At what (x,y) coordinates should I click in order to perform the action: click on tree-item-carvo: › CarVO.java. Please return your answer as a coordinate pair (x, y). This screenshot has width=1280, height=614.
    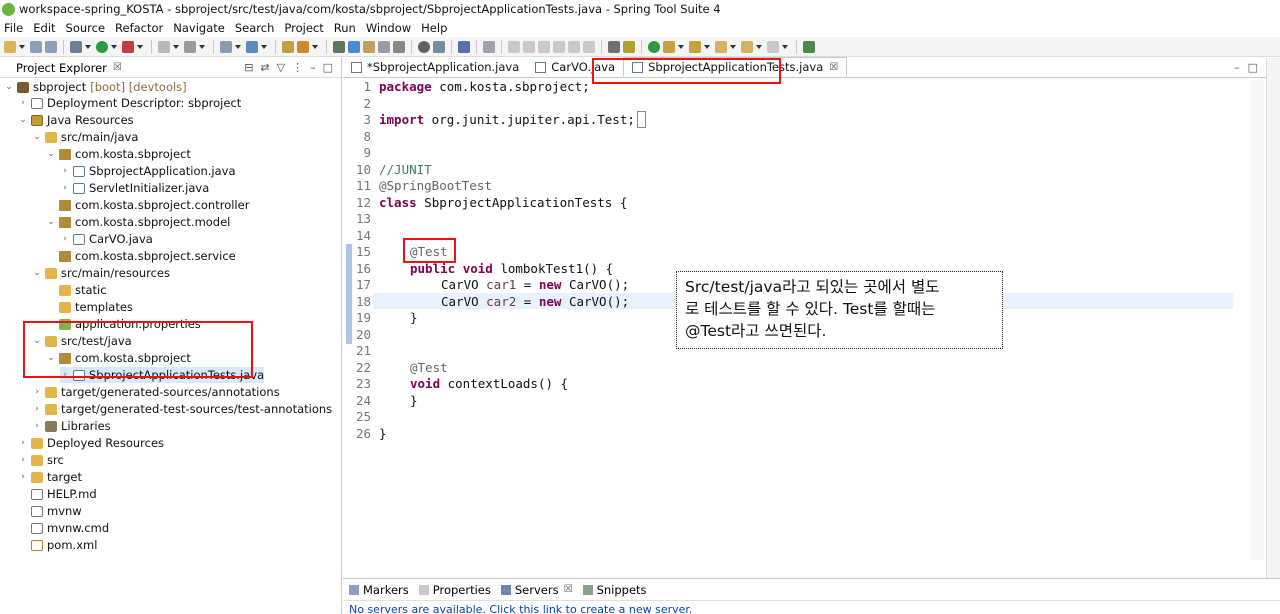
    Looking at the image, I should click on (106, 239).